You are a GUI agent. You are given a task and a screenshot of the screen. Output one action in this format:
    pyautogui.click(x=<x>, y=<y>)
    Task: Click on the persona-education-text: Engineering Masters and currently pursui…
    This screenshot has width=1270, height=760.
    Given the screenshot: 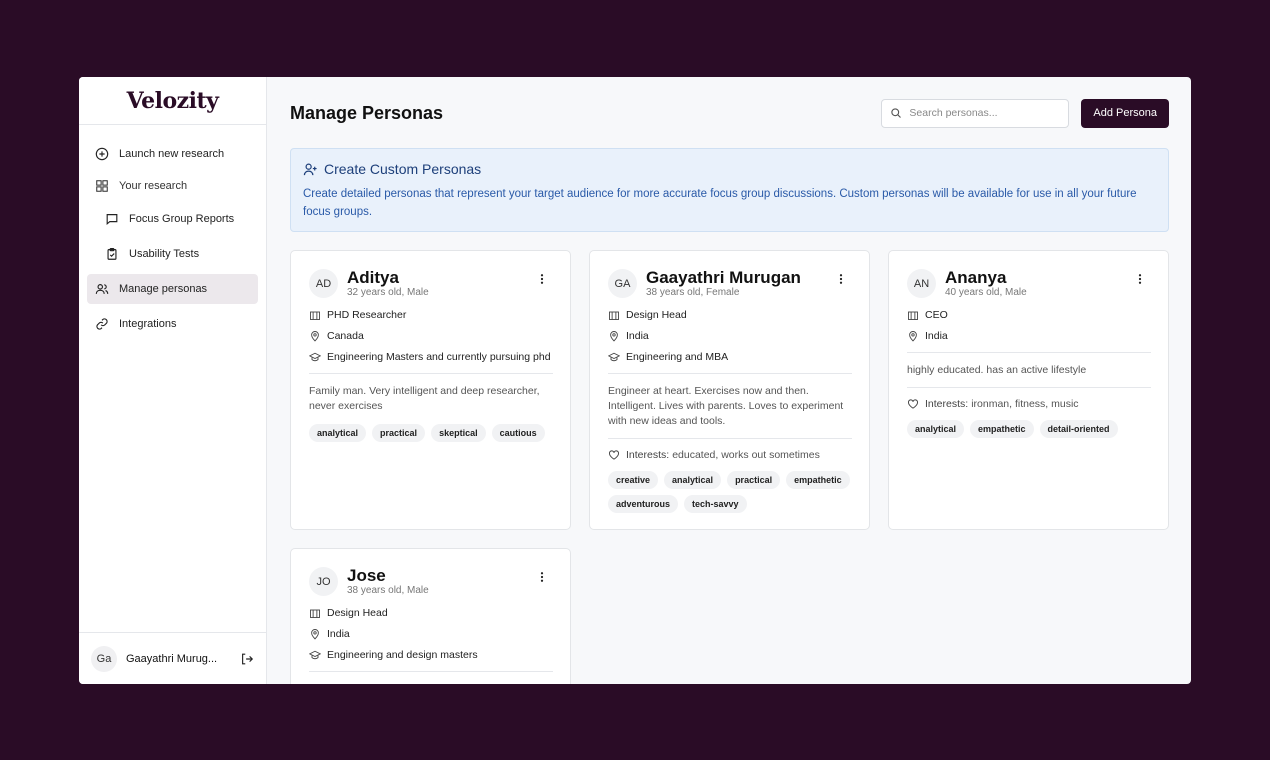 What is the action you would take?
    pyautogui.click(x=439, y=357)
    